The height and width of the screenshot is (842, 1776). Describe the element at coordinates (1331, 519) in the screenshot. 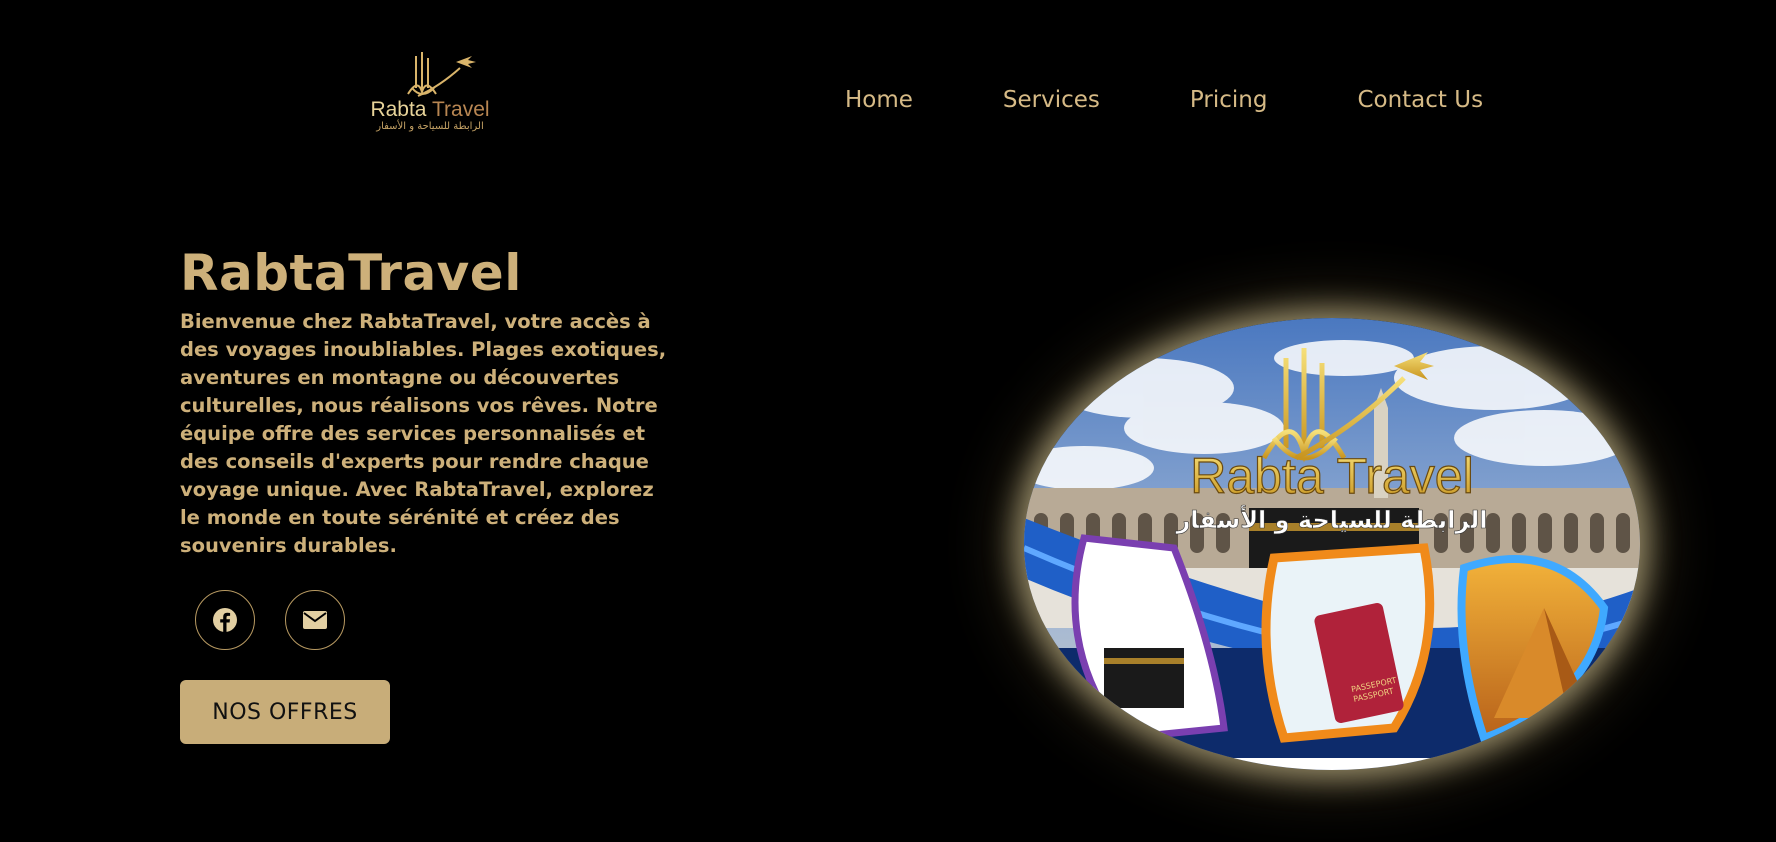

I see `banner-arabic-title: الرابطة للسياحة و الأسفار` at that location.